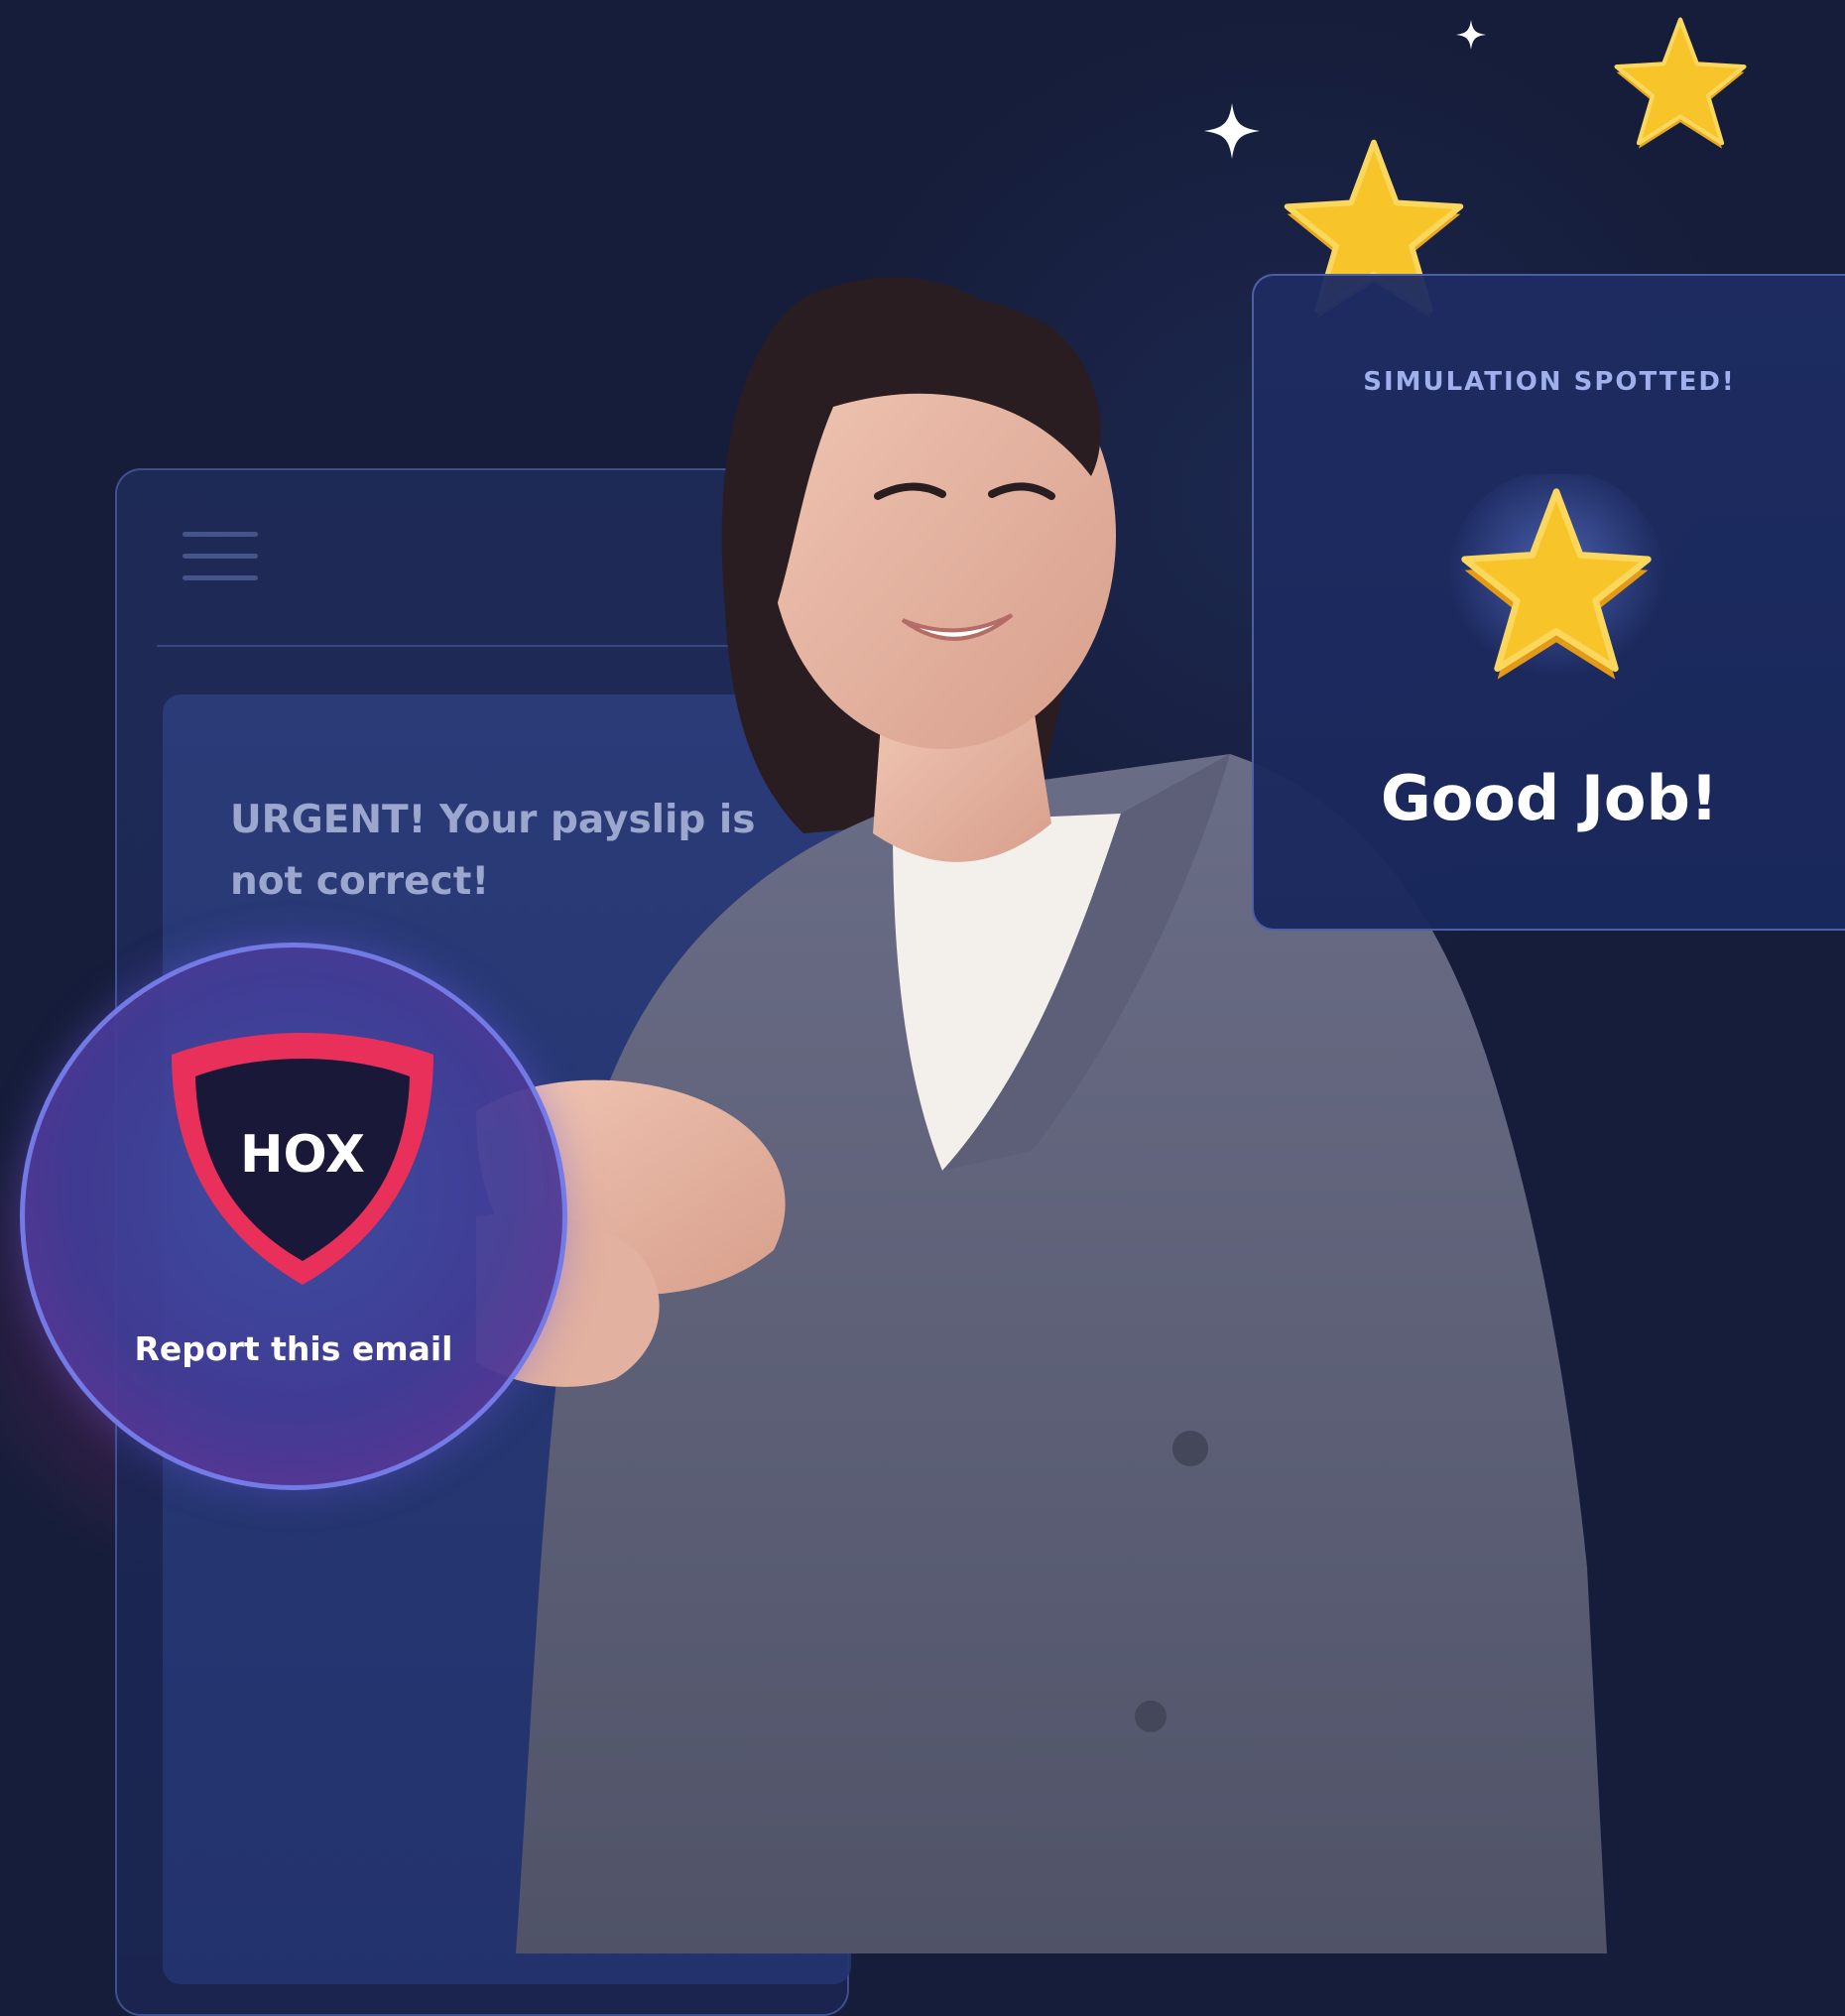 This screenshot has height=2016, width=1845. I want to click on simulation-feedback-panel: SIMULATION SPOTTED! Good Job!, so click(1548, 602).